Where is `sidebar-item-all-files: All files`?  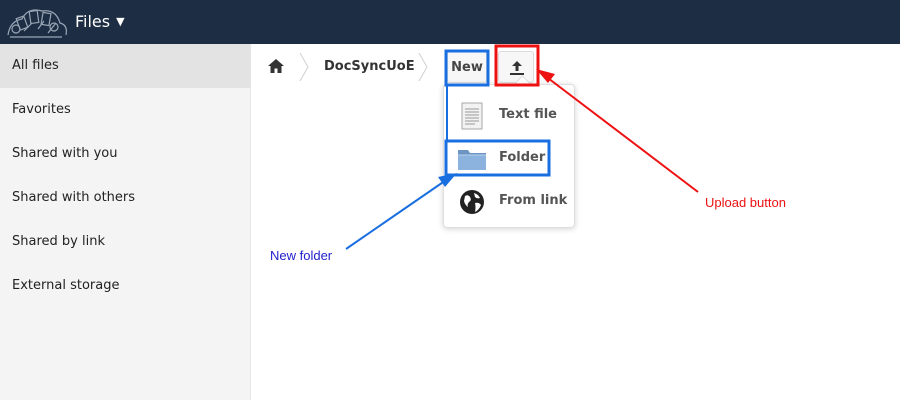
sidebar-item-all-files: All files is located at coordinates (125, 66).